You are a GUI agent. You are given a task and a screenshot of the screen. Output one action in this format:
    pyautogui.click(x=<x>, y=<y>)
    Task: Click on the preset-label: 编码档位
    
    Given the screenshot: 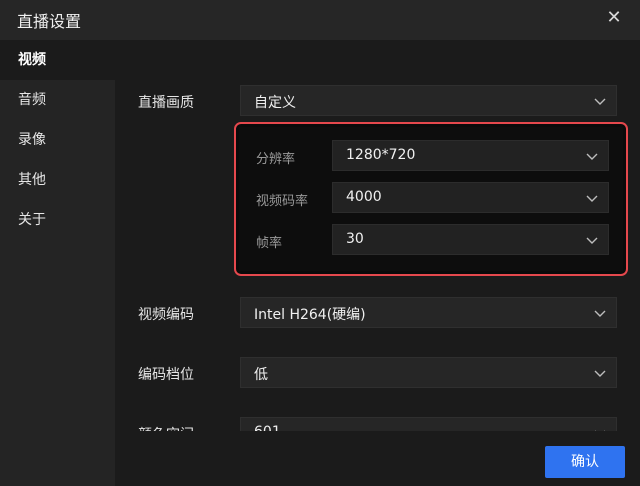 What is the action you would take?
    pyautogui.click(x=166, y=375)
    